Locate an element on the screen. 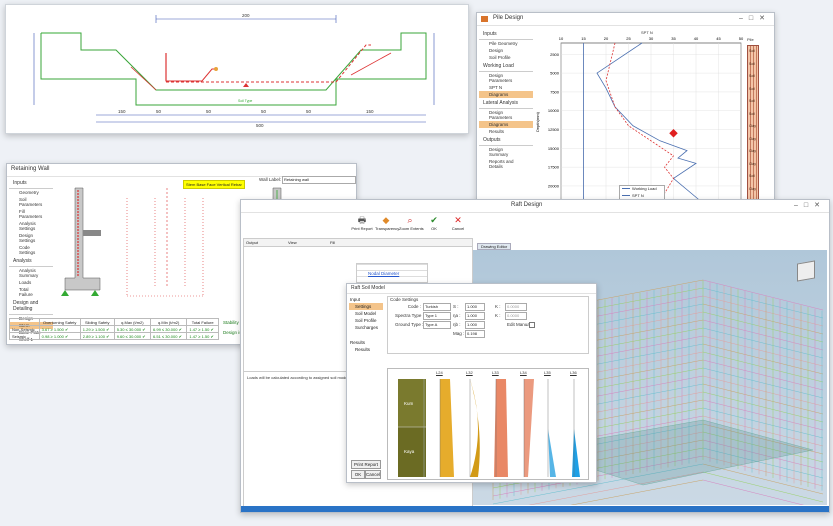 The height and width of the screenshot is (526, 833). diagram-title: L33 is located at coordinates (495, 372).